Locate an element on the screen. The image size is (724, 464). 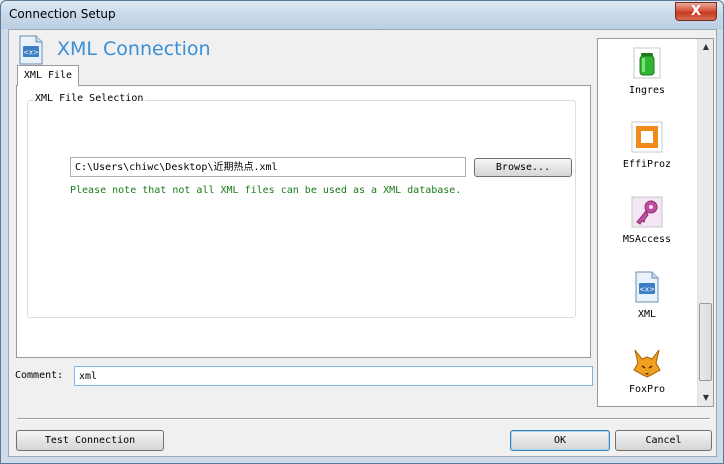
scroll-down-arrow-icon: ▼ is located at coordinates (706, 398).